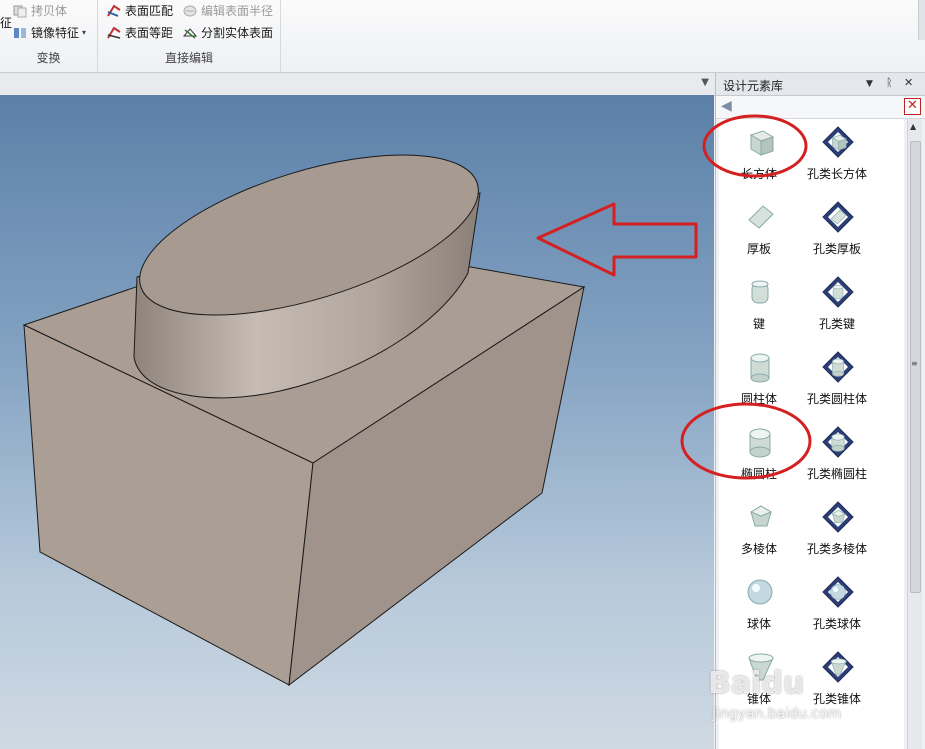 Image resolution: width=925 pixels, height=749 pixels. Describe the element at coordinates (908, 82) in the screenshot. I see `close-icon: ✕` at that location.